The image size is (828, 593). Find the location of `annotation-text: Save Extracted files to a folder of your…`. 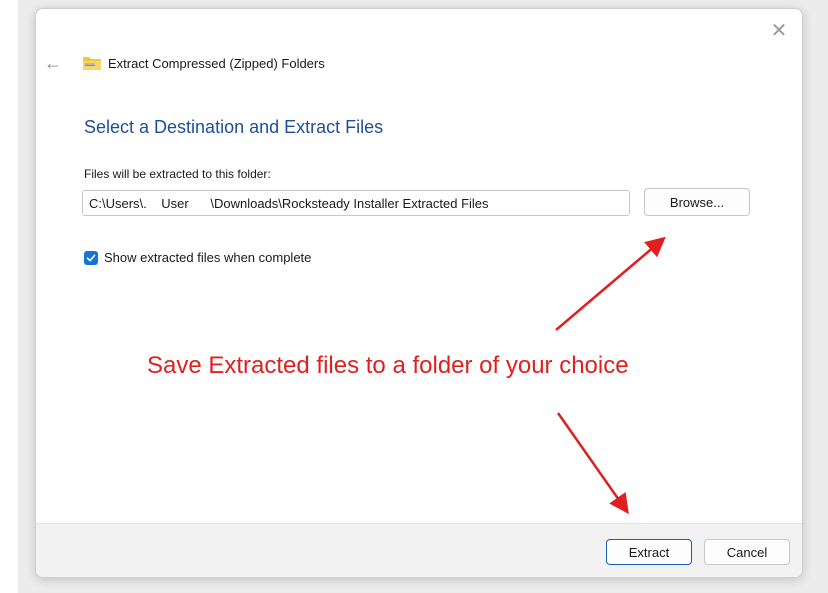

annotation-text: Save Extracted files to a folder of your… is located at coordinates (388, 365).